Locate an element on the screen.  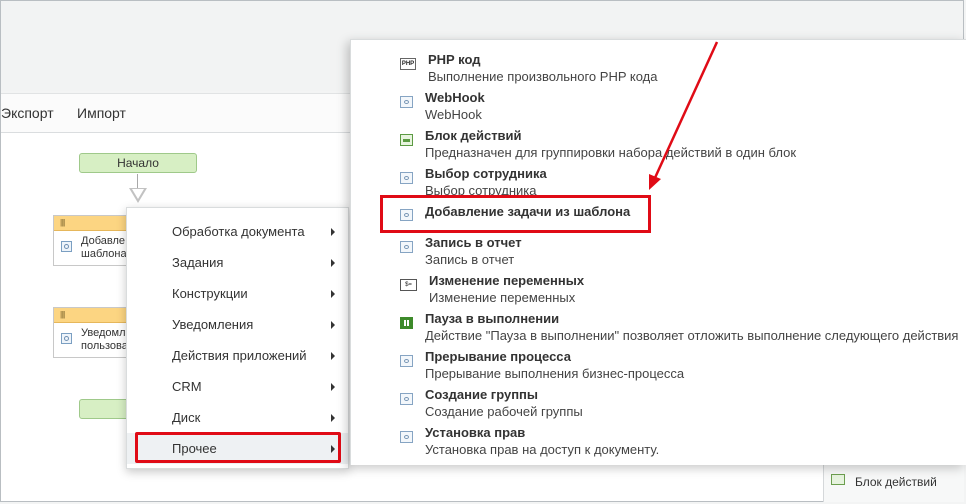
import-button: Импорт is located at coordinates (101, 113).